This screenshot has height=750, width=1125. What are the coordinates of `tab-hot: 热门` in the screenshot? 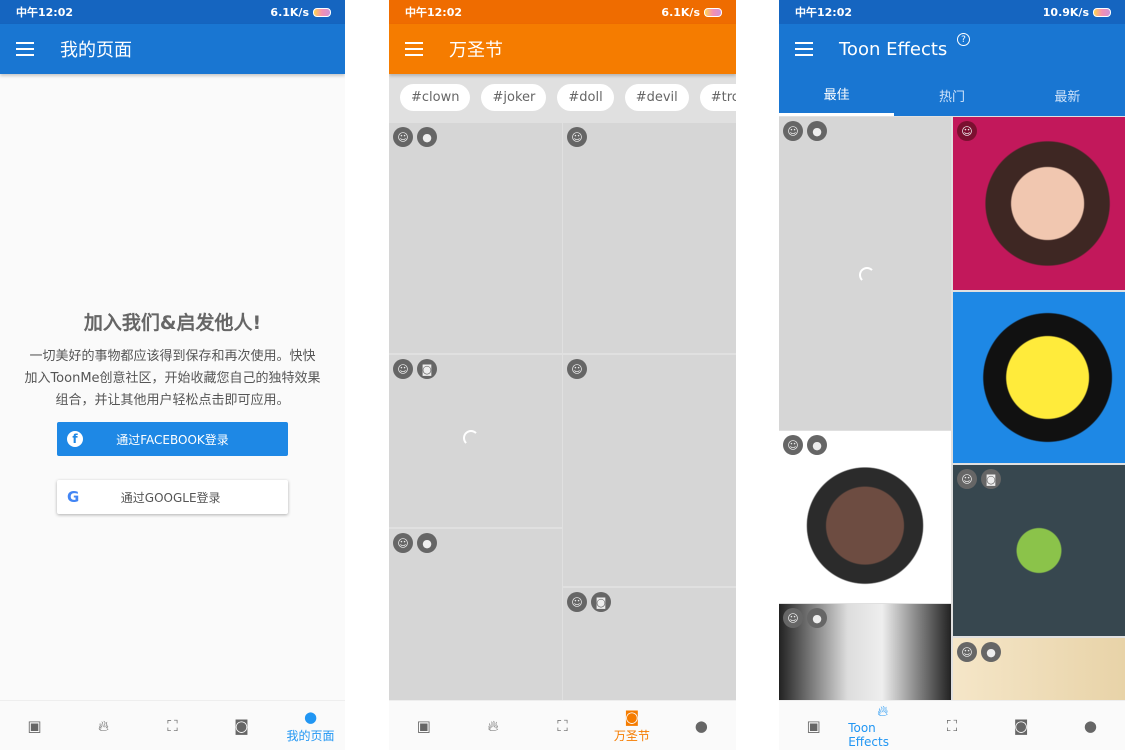 It's located at (951, 95).